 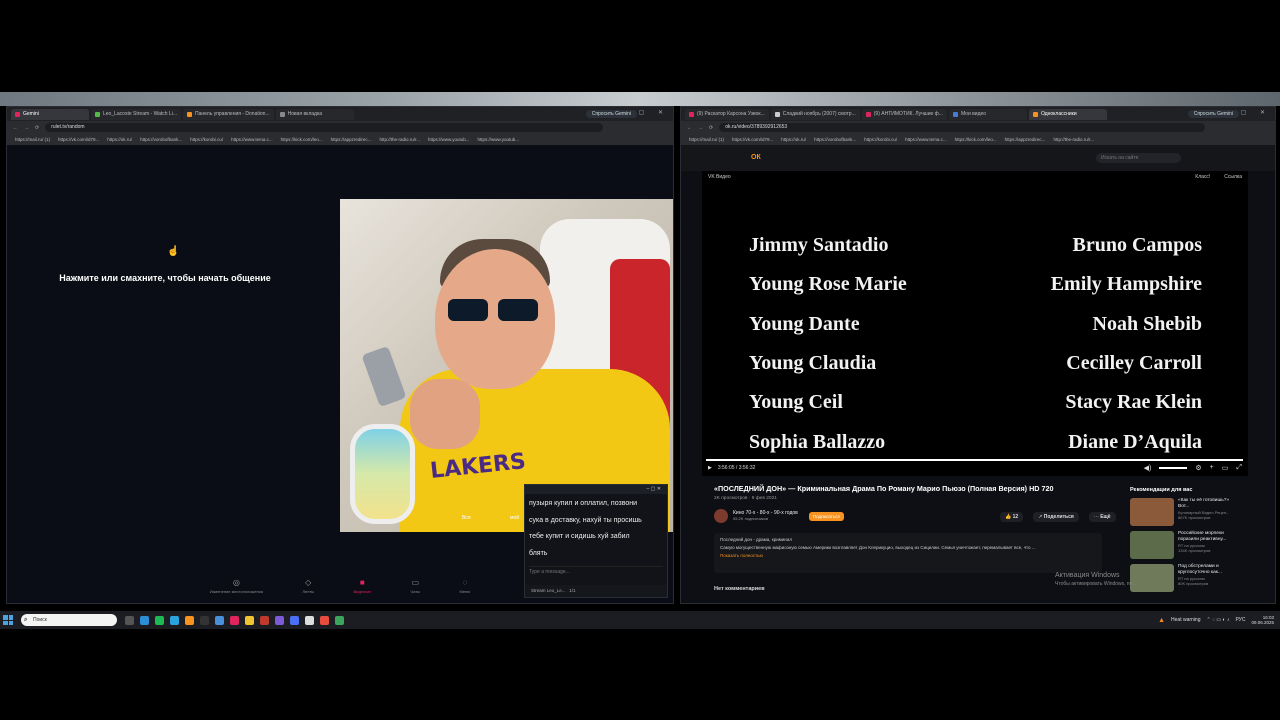 I want to click on add-icon: +, so click(x=1212, y=468).